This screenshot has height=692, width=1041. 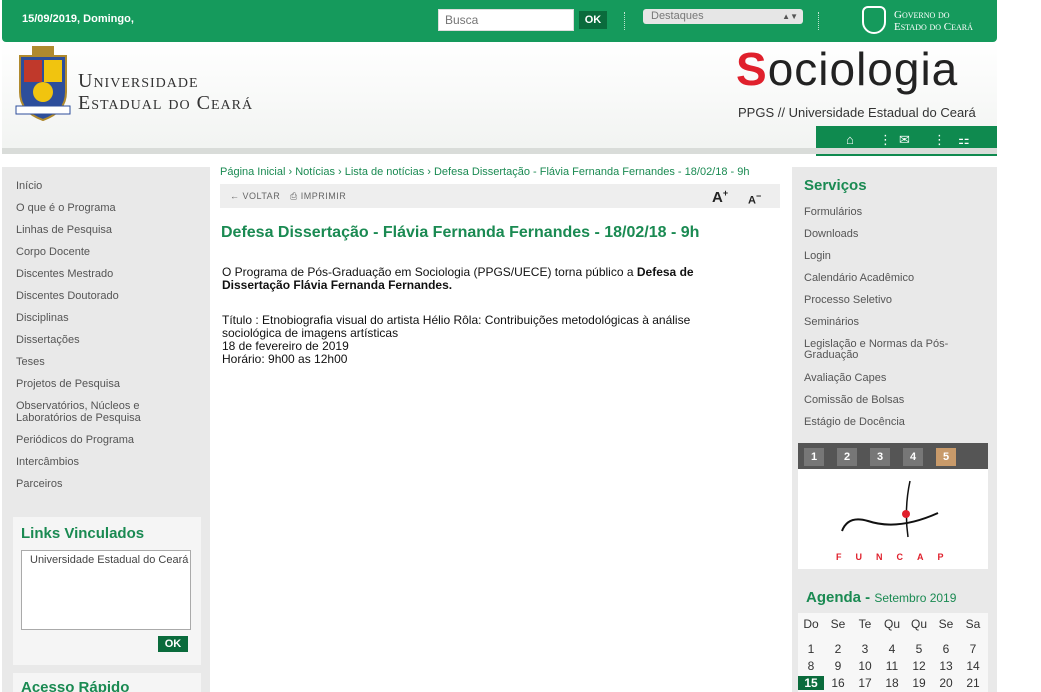 I want to click on sidebar-item-observatorios: Observatórios, Núcleos e, so click(x=78, y=406).